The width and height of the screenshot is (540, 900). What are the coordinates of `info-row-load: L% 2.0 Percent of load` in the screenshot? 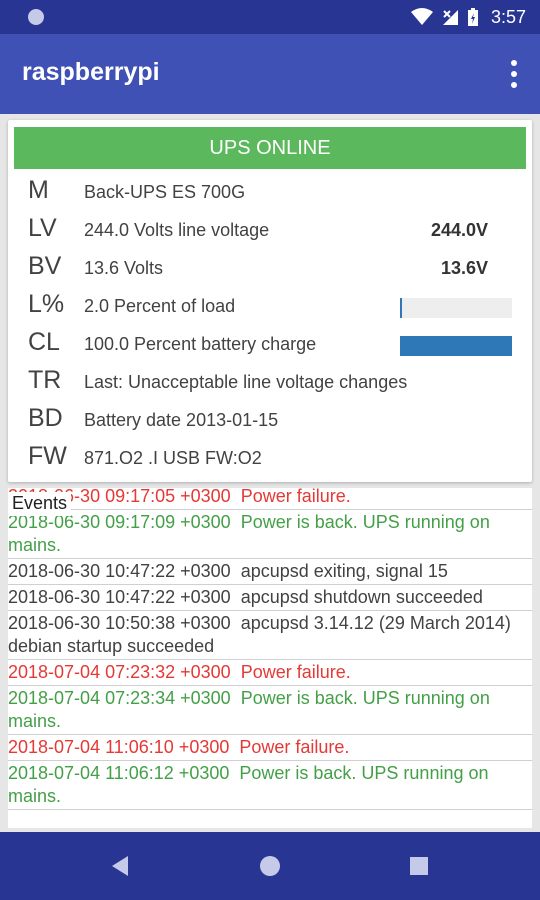 It's located at (270, 305).